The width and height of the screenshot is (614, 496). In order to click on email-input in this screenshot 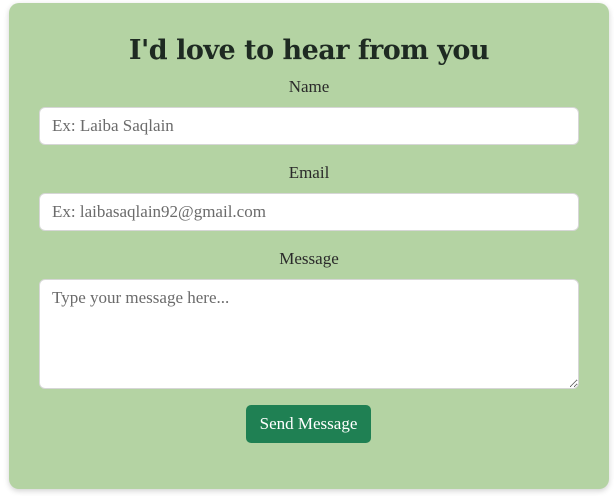, I will do `click(309, 212)`.